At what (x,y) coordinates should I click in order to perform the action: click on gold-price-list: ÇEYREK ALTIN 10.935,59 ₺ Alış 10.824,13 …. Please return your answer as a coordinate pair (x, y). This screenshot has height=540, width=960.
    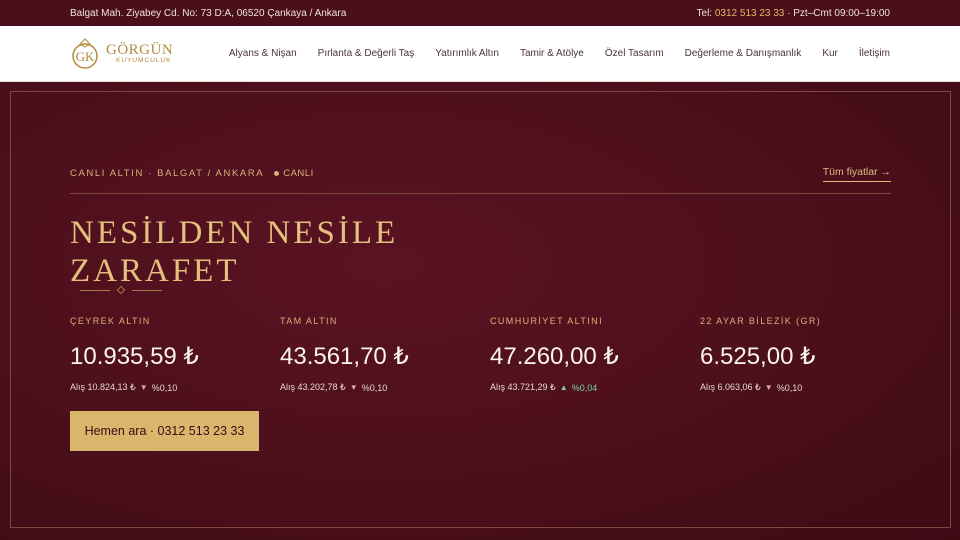
    Looking at the image, I should click on (490, 354).